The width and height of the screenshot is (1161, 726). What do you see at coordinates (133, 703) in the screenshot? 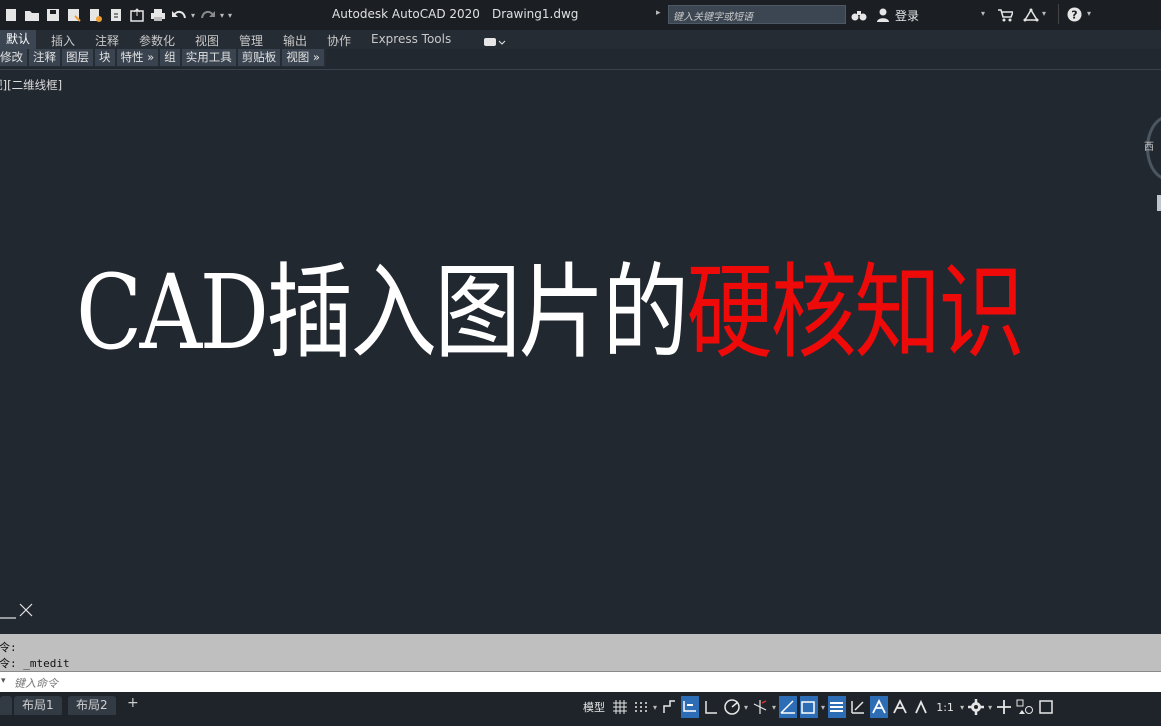
I see `add-layout-icon: +` at bounding box center [133, 703].